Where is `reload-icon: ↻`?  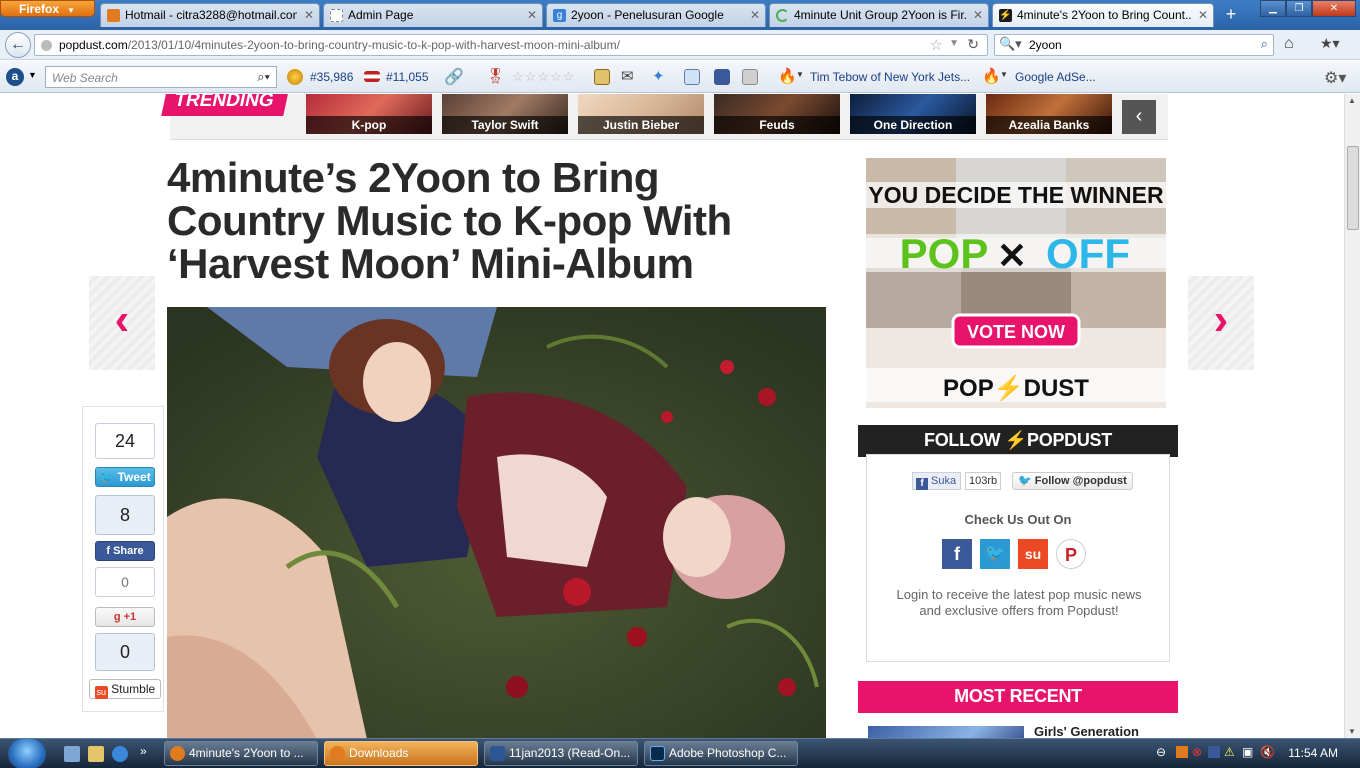
reload-icon: ↻ is located at coordinates (973, 44).